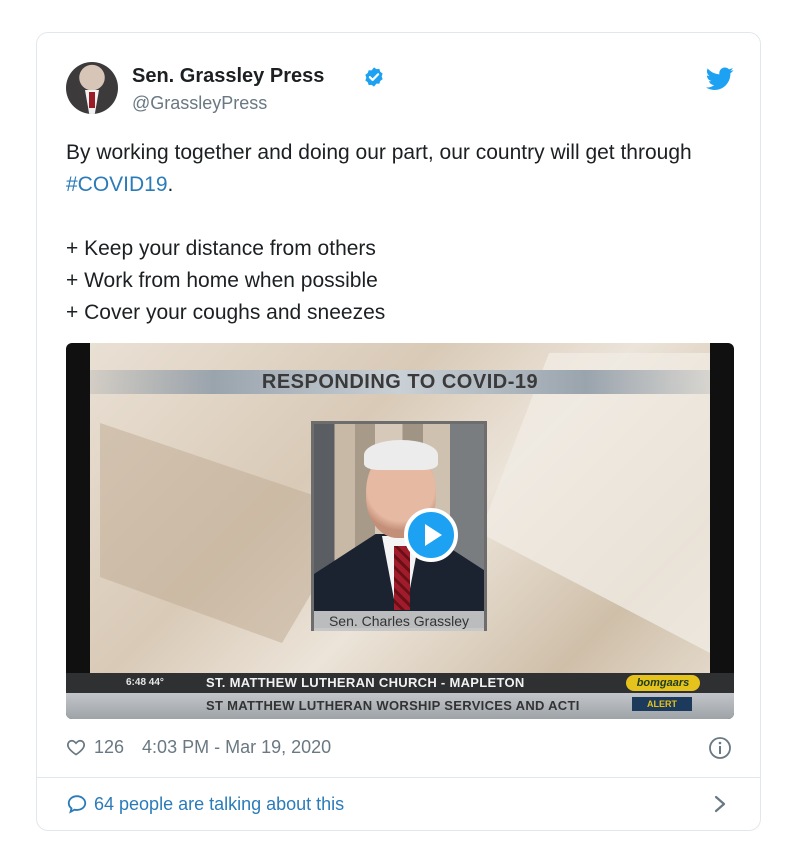 The width and height of the screenshot is (799, 865). Describe the element at coordinates (720, 748) in the screenshot. I see `info-icon` at that location.